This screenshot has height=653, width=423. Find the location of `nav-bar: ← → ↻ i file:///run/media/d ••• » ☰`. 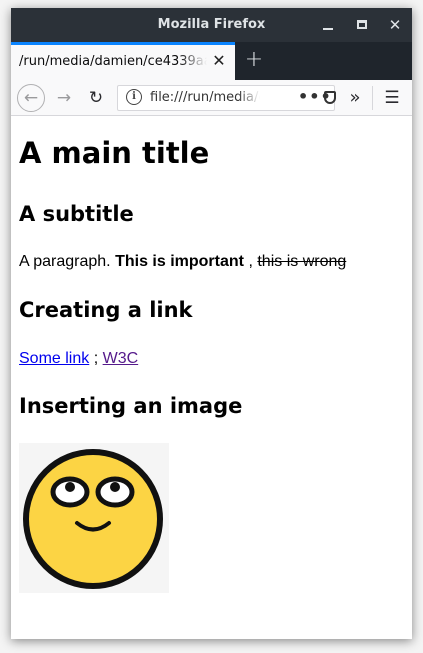

nav-bar: ← → ↻ i file:///run/media/d ••• » ☰ is located at coordinates (211, 98).